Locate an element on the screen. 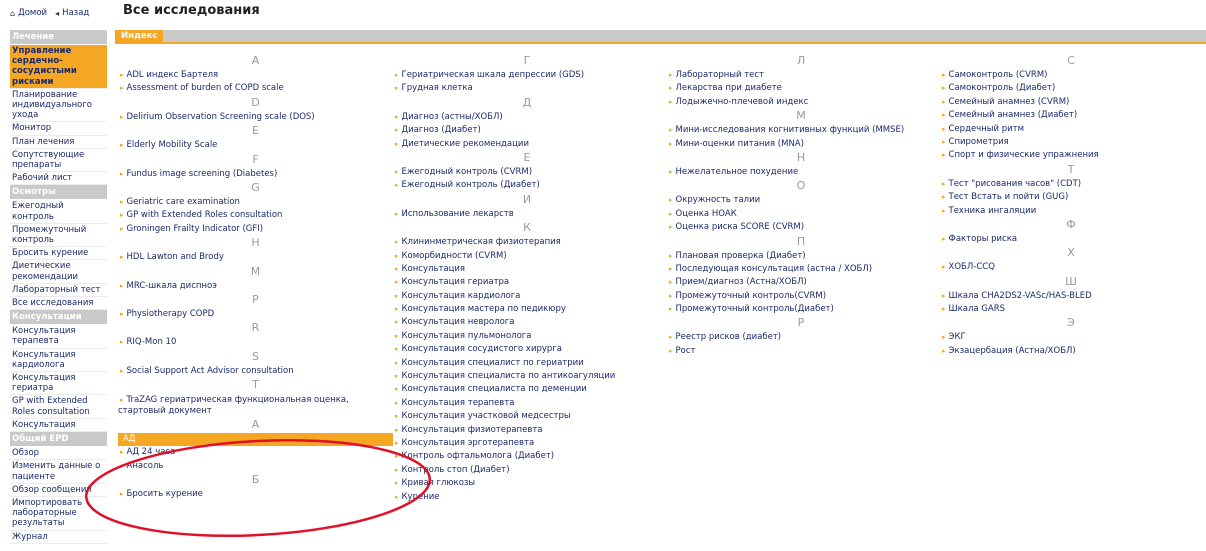 The height and width of the screenshot is (551, 1206). index-link: Прием/диагноз (Астна/ХОБЛ) is located at coordinates (801, 282).